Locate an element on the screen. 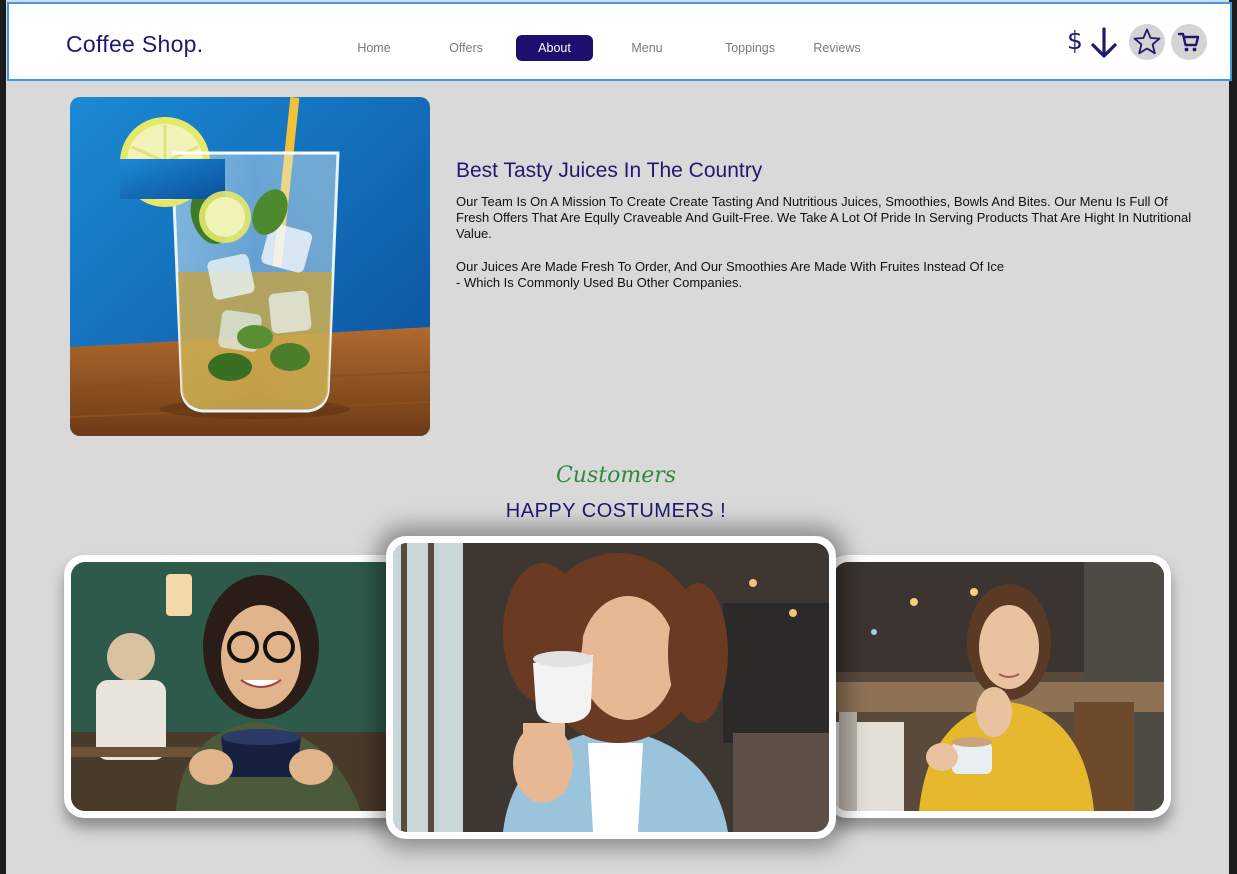  nav-about: About is located at coordinates (554, 48).